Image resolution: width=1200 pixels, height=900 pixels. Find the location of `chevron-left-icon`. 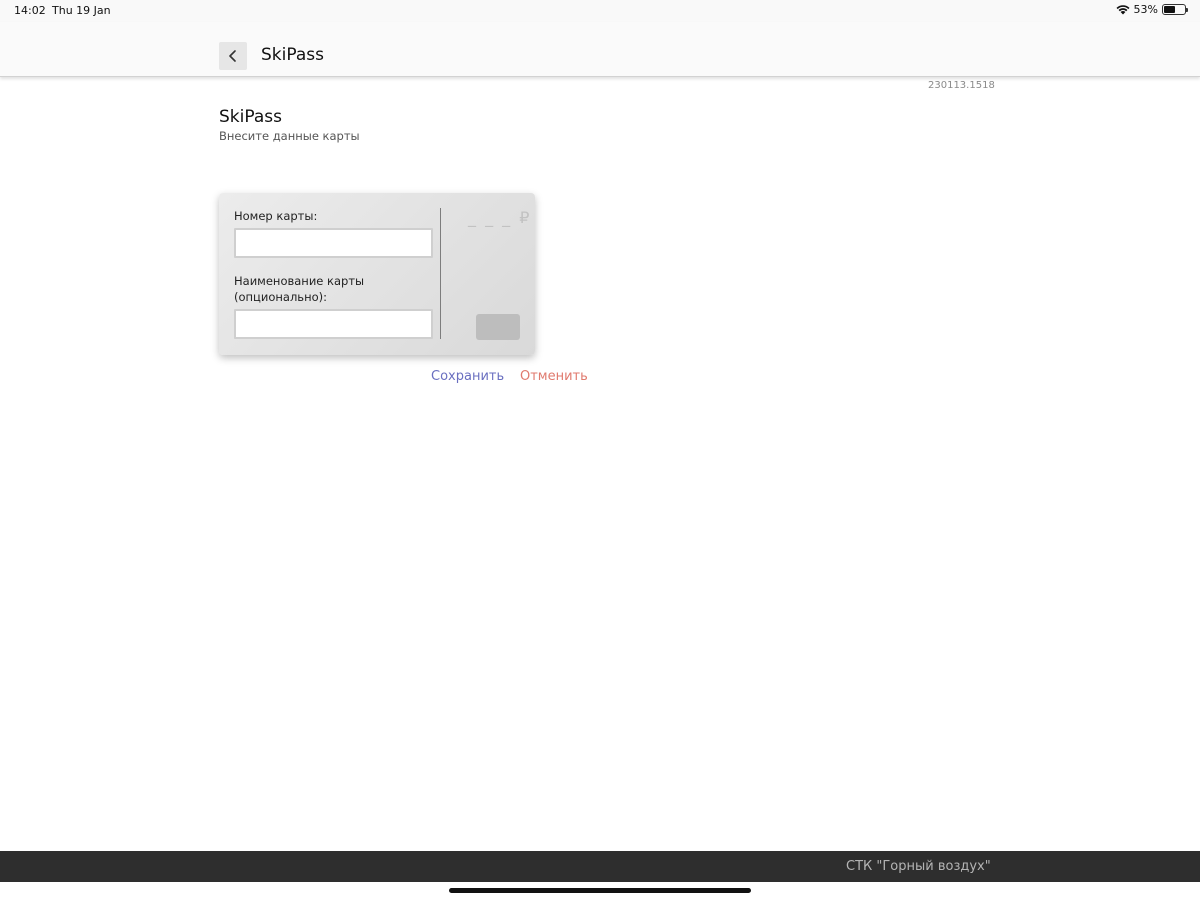

chevron-left-icon is located at coordinates (232, 56).